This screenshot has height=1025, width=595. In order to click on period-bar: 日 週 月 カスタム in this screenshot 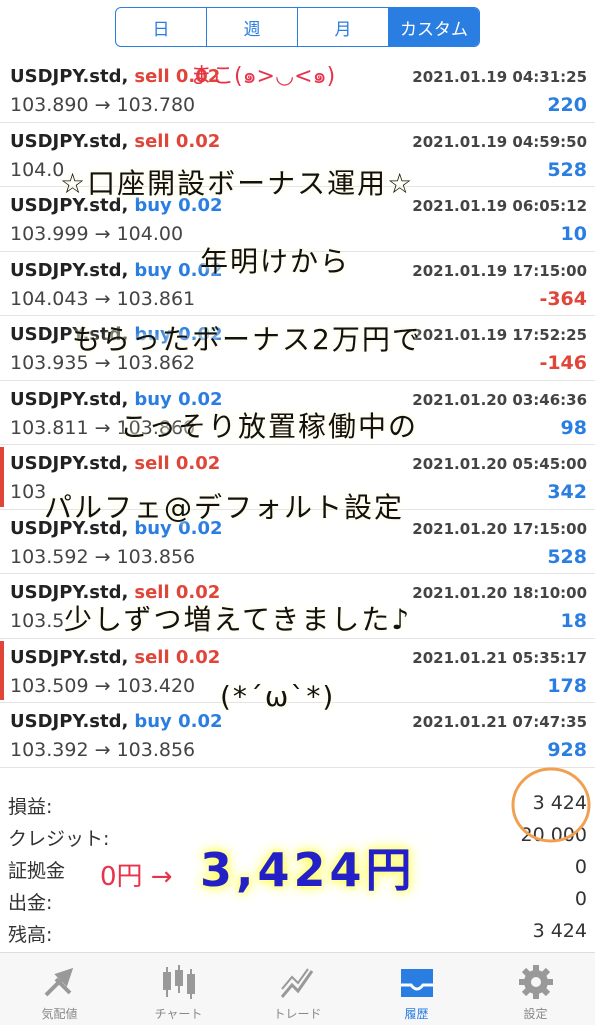, I will do `click(297, 29)`.